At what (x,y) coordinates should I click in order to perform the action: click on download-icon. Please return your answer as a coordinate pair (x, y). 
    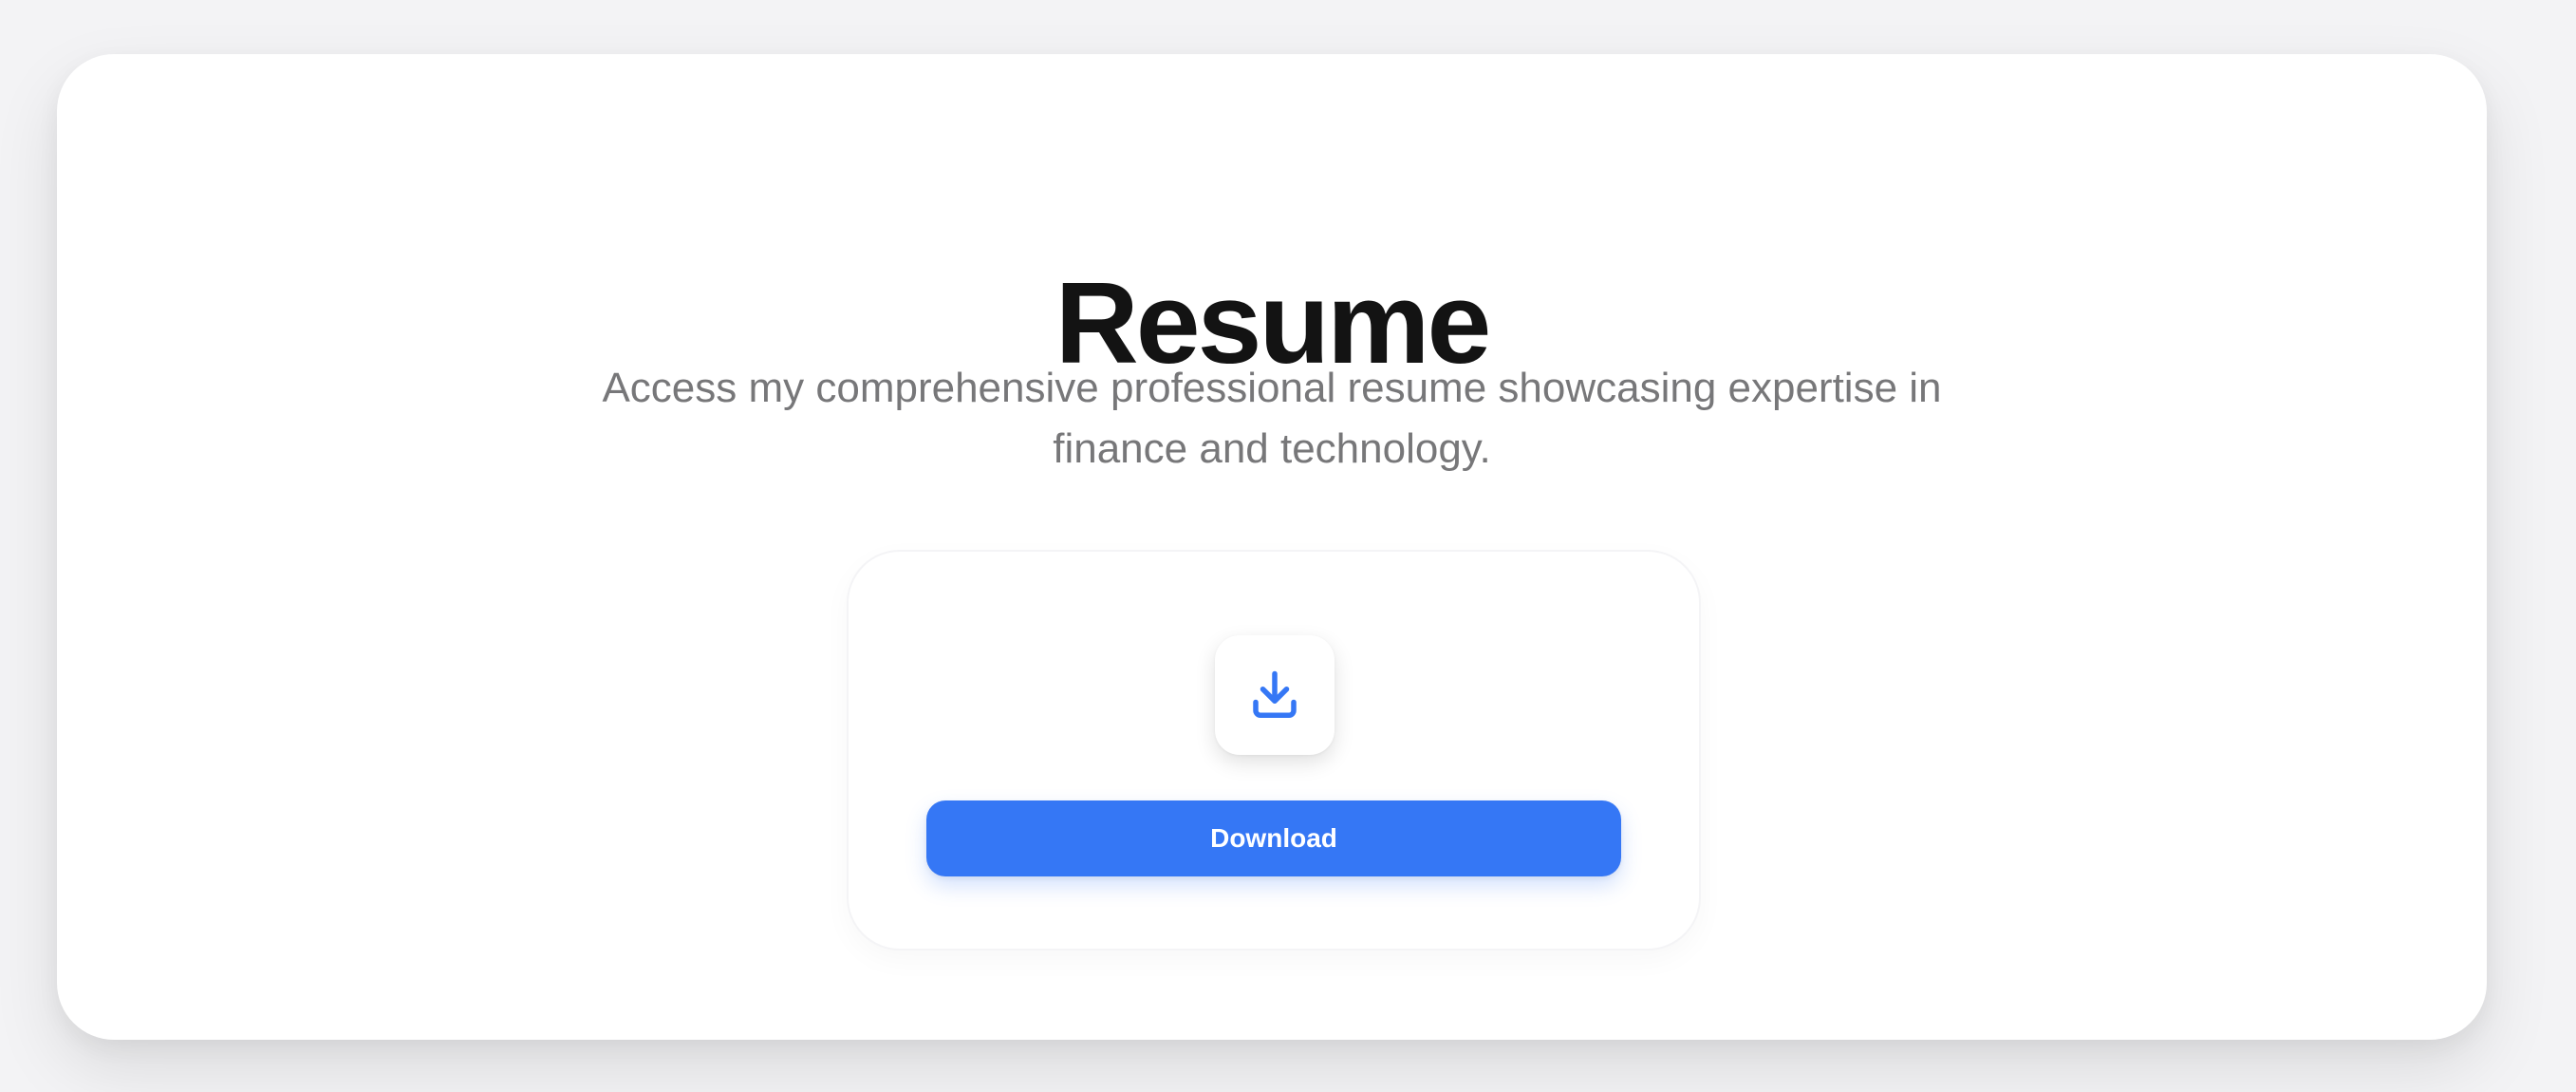
    Looking at the image, I should click on (1275, 694).